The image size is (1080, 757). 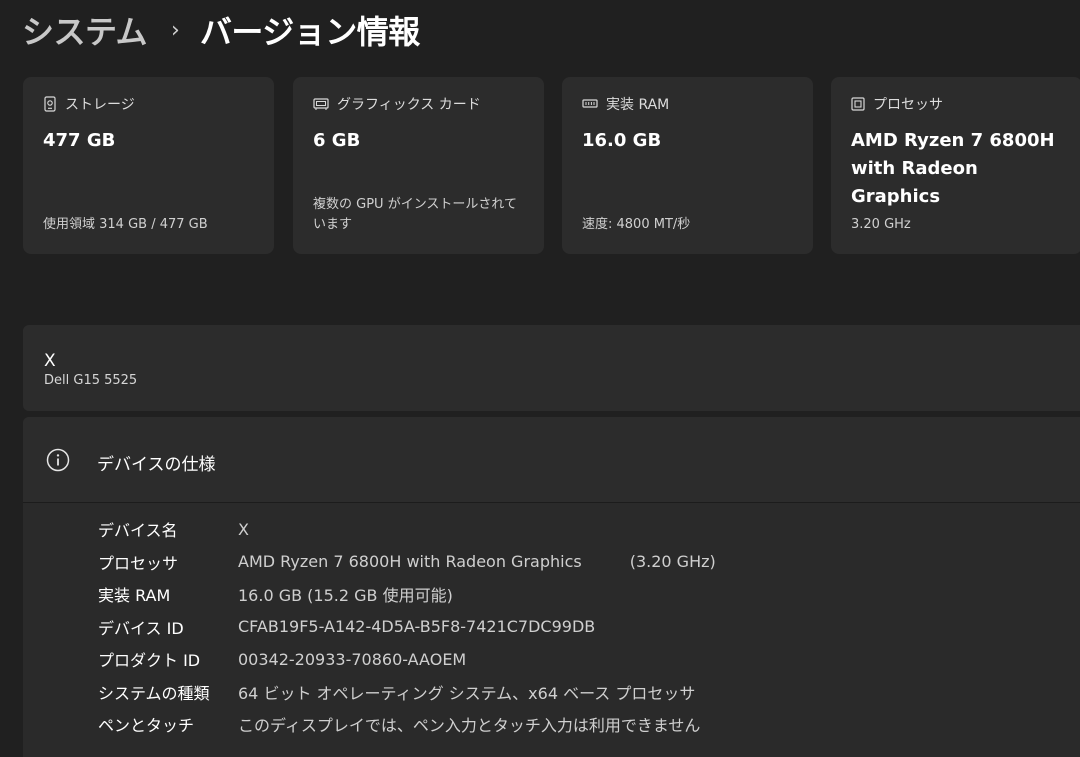 I want to click on device-model: Dell G15 5525, so click(x=91, y=380).